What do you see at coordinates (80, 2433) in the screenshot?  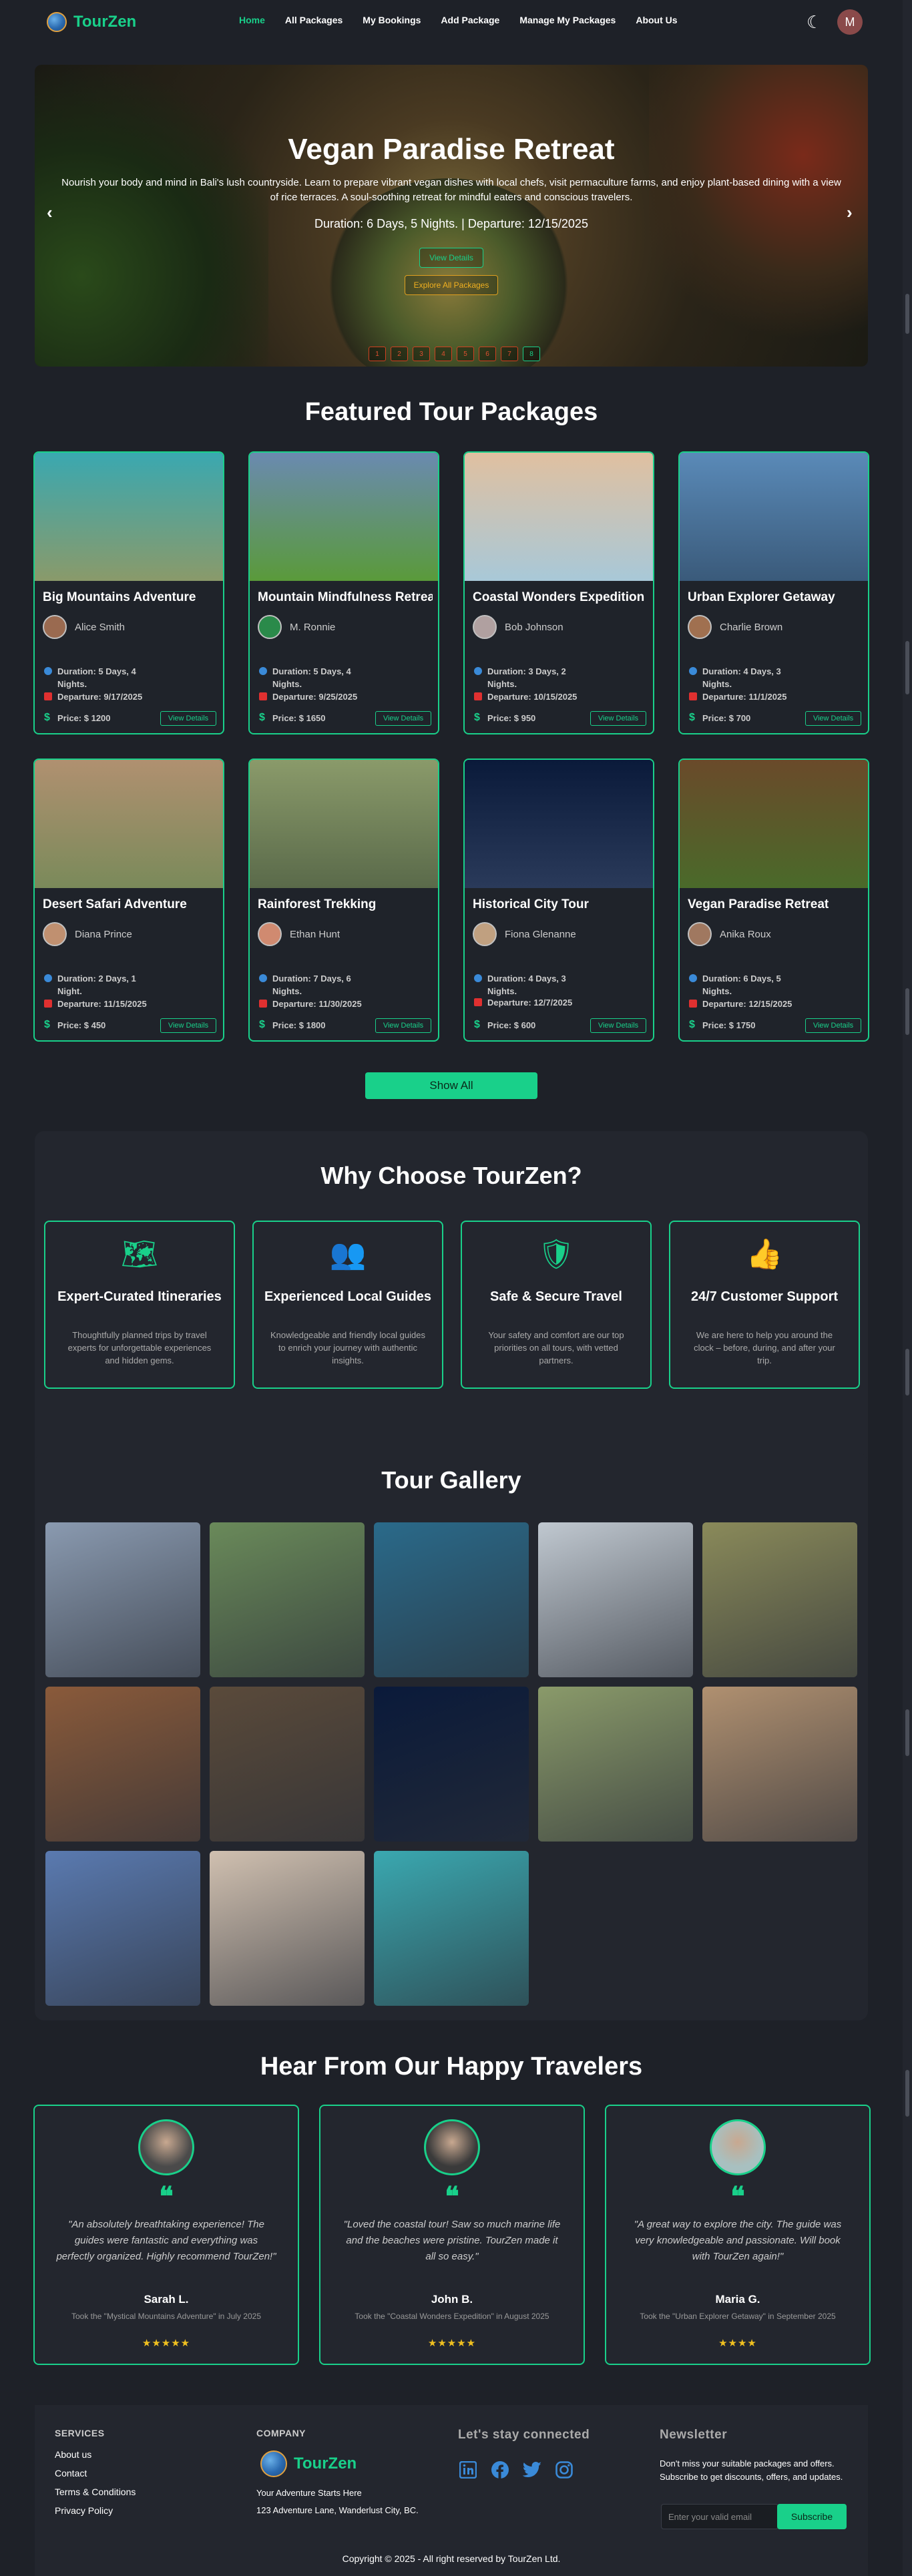 I see `footer-services-heading: SERVICES` at bounding box center [80, 2433].